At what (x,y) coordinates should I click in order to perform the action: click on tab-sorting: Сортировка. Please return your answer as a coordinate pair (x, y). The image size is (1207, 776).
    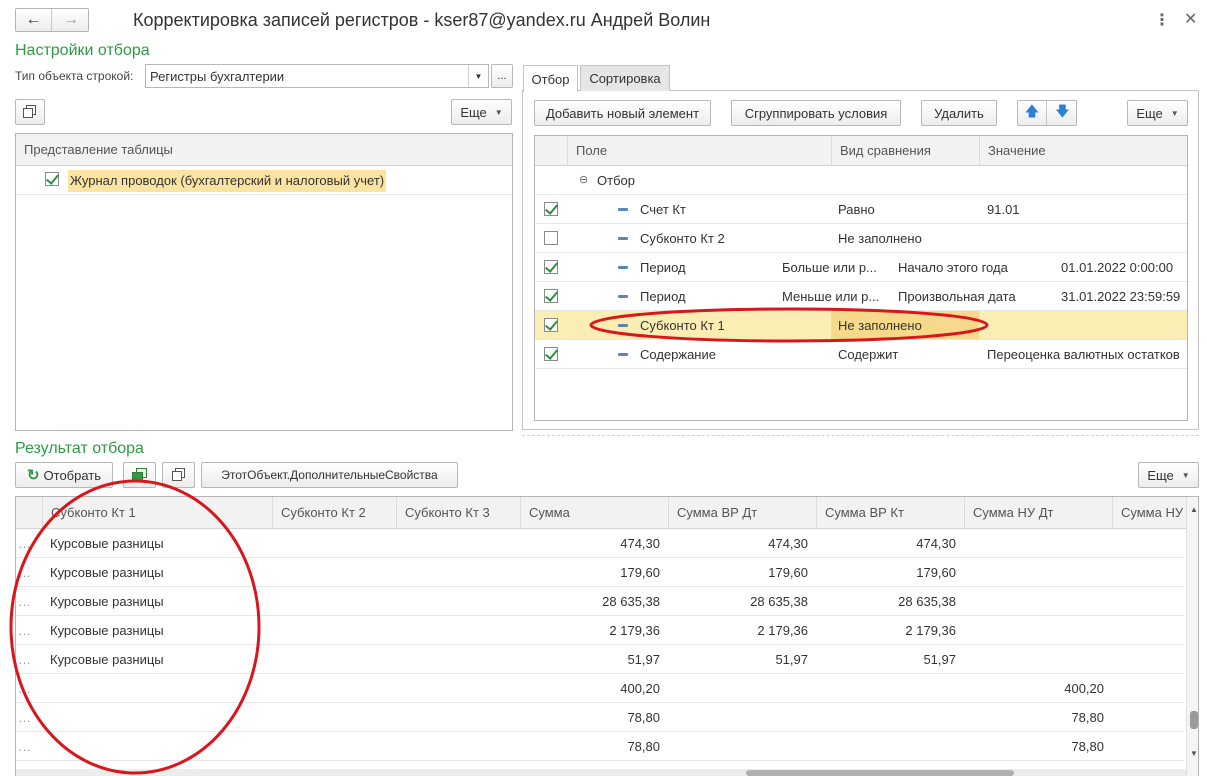
    Looking at the image, I should click on (625, 78).